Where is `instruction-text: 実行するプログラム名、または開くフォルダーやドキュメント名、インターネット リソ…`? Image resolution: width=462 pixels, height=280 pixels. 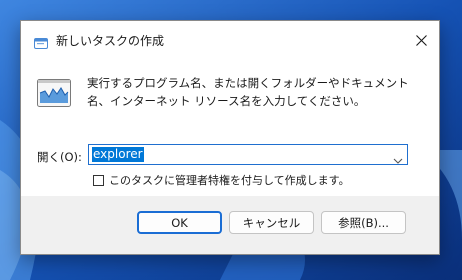
instruction-text: 実行するプログラム名、または開くフォルダーやドキュメント名、インターネット リソ… is located at coordinates (248, 92).